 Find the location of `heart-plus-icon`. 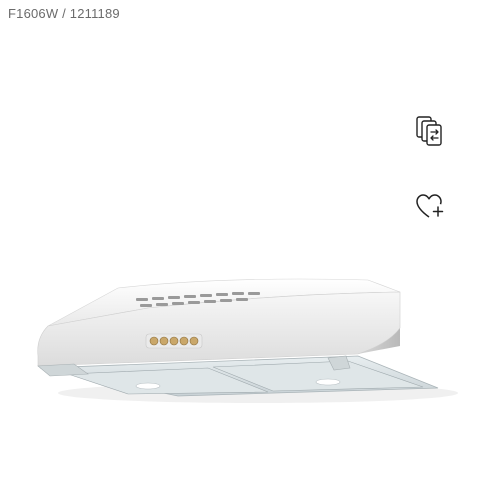

heart-plus-icon is located at coordinates (430, 206).